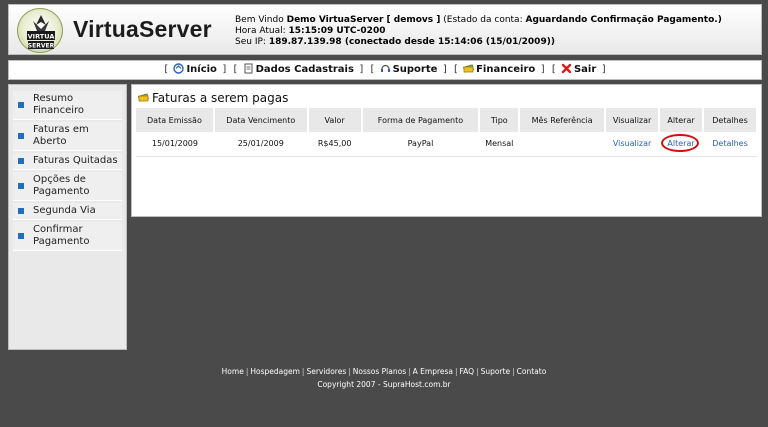 The width and height of the screenshot is (768, 427). What do you see at coordinates (61, 185) in the screenshot?
I see `sidebar-item-label: Opções de Pagamento` at bounding box center [61, 185].